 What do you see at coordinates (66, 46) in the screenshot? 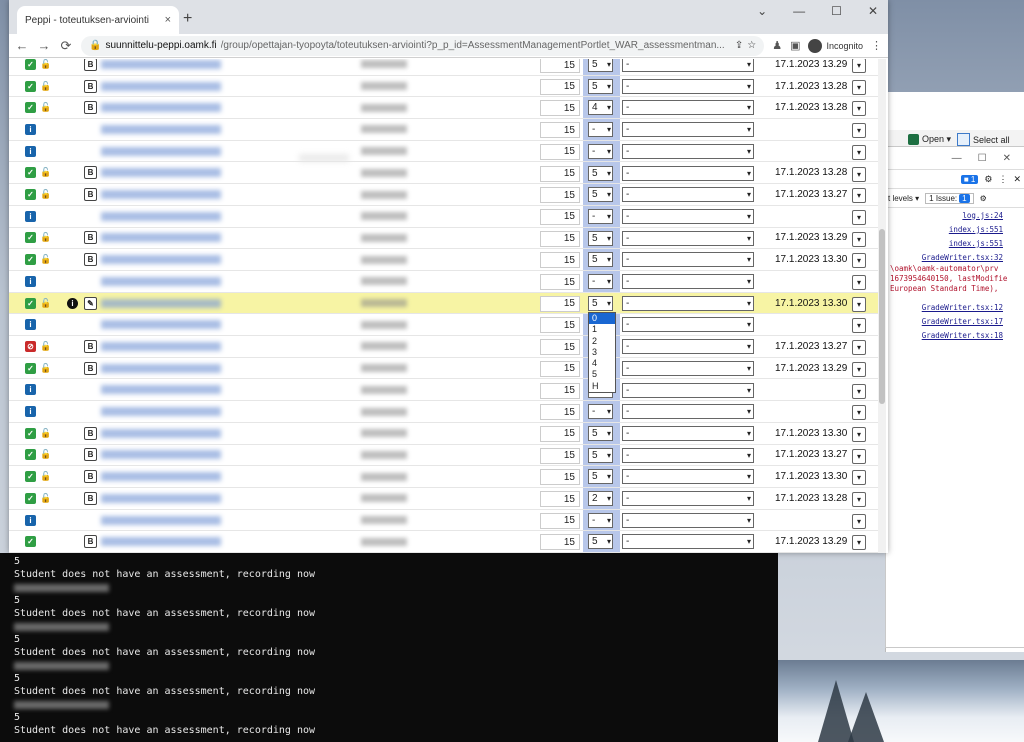
I see `reload-icon: ⟳` at bounding box center [66, 46].